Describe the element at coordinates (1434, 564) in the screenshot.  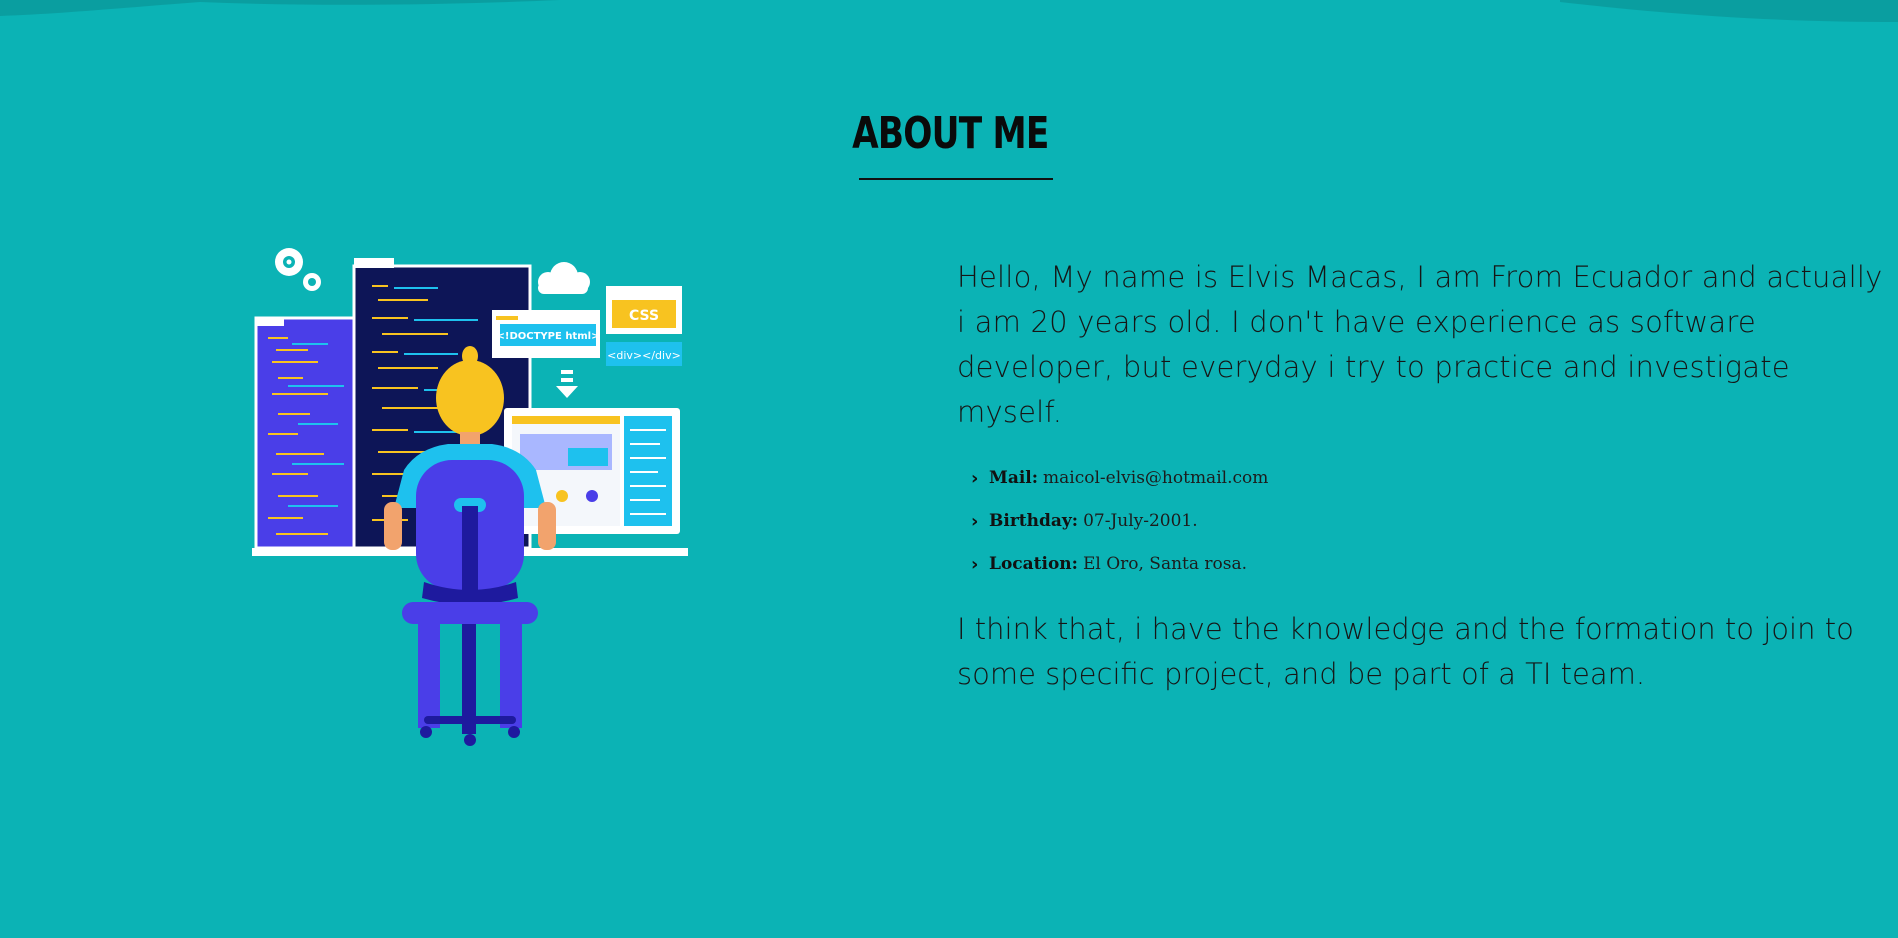
I see `list-item-location: › Location: El Oro, Santa rosa.` at that location.